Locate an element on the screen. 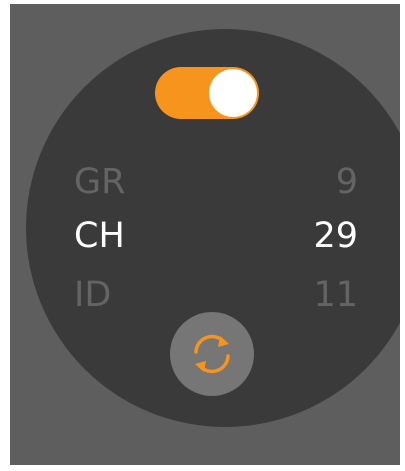 This screenshot has width=405, height=471. item-count: 11 is located at coordinates (335, 295).